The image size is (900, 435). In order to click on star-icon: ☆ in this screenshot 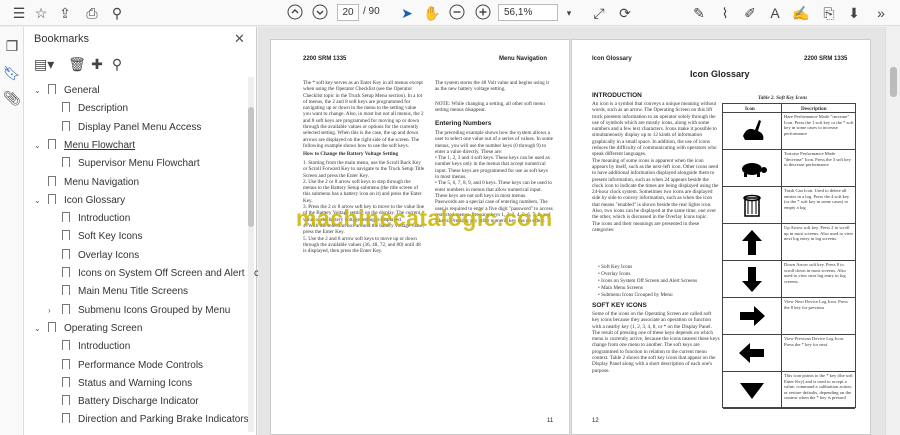, I will do `click(41, 13)`.